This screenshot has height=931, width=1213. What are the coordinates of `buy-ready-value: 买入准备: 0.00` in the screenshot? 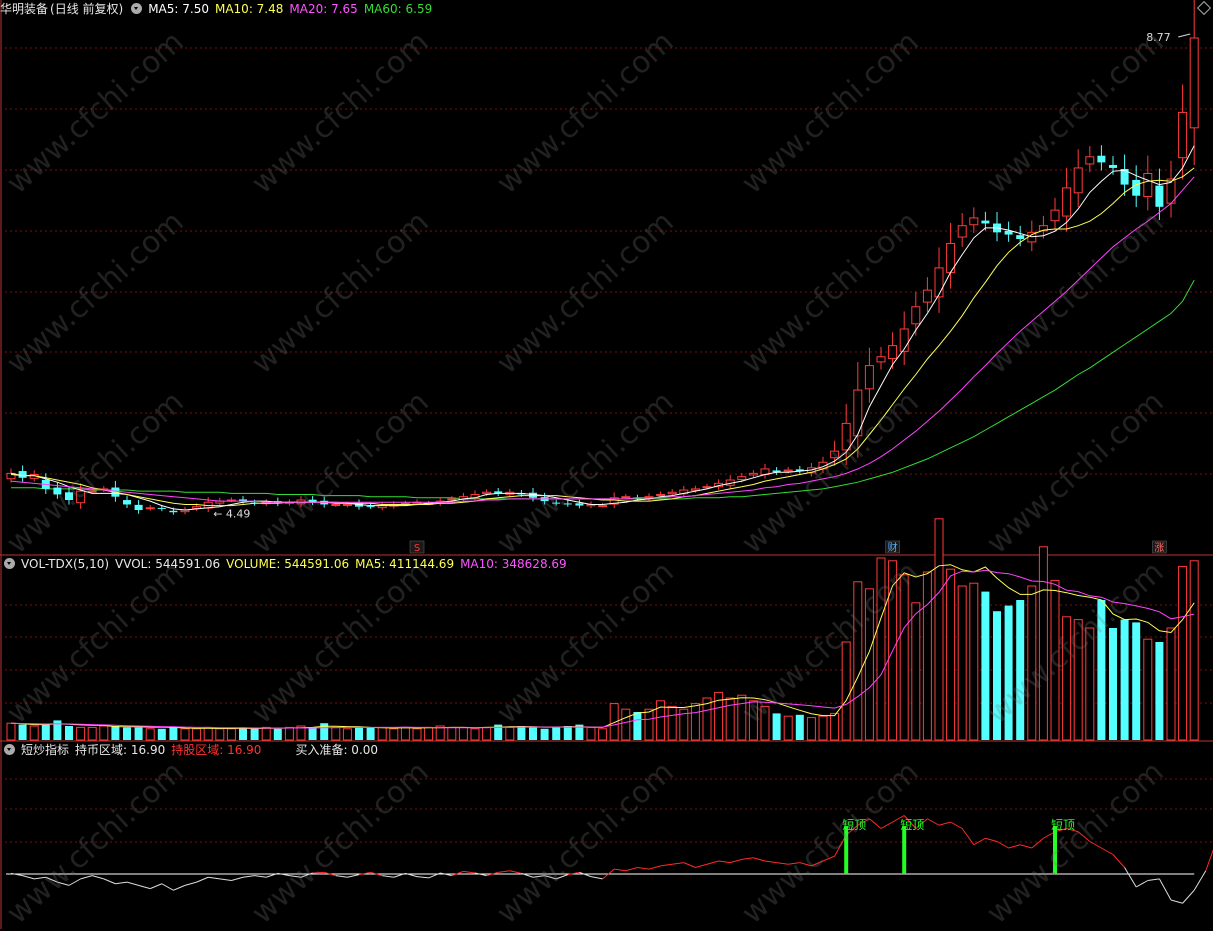 It's located at (337, 750).